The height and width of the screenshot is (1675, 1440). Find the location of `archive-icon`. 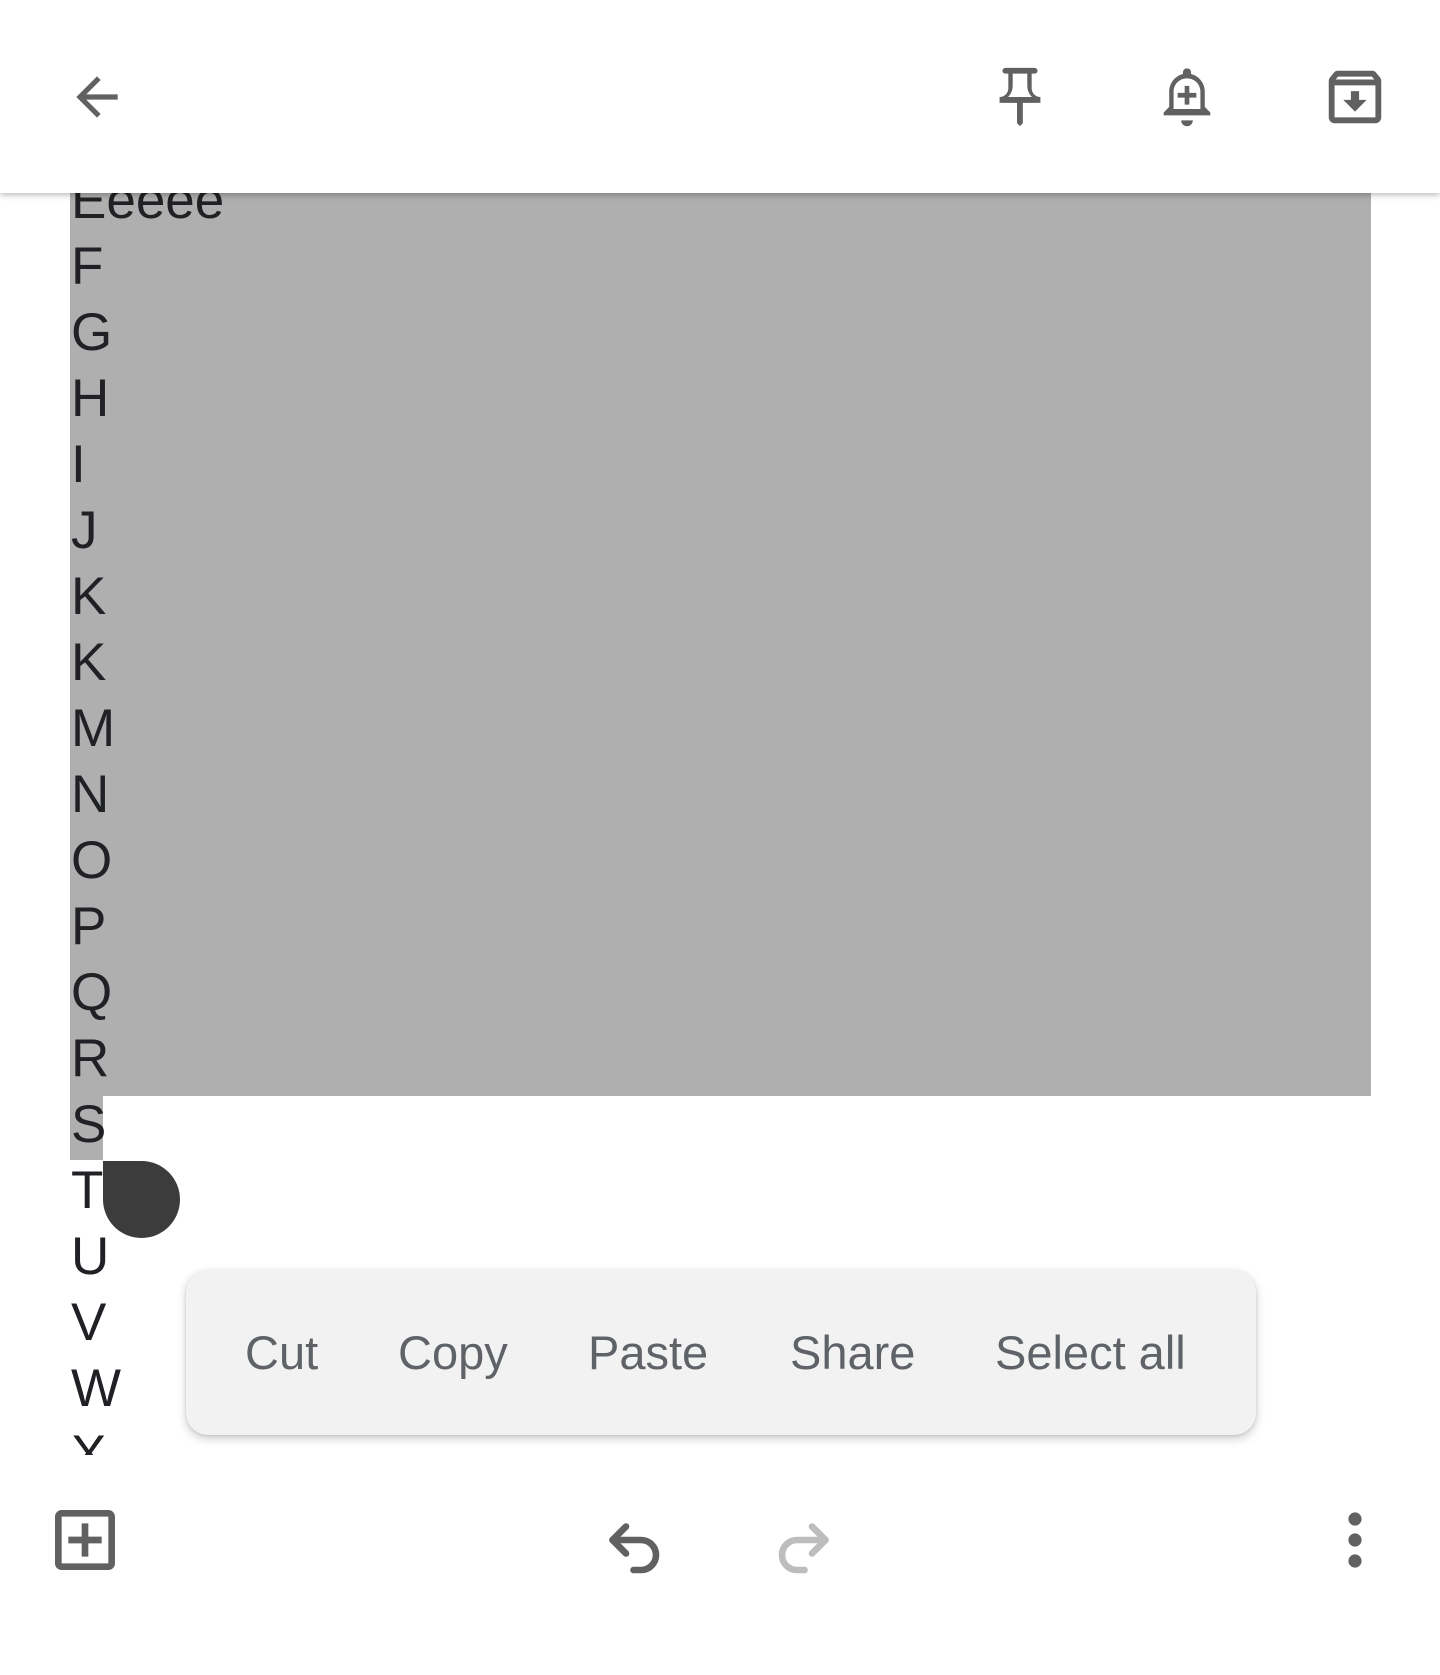

archive-icon is located at coordinates (1355, 97).